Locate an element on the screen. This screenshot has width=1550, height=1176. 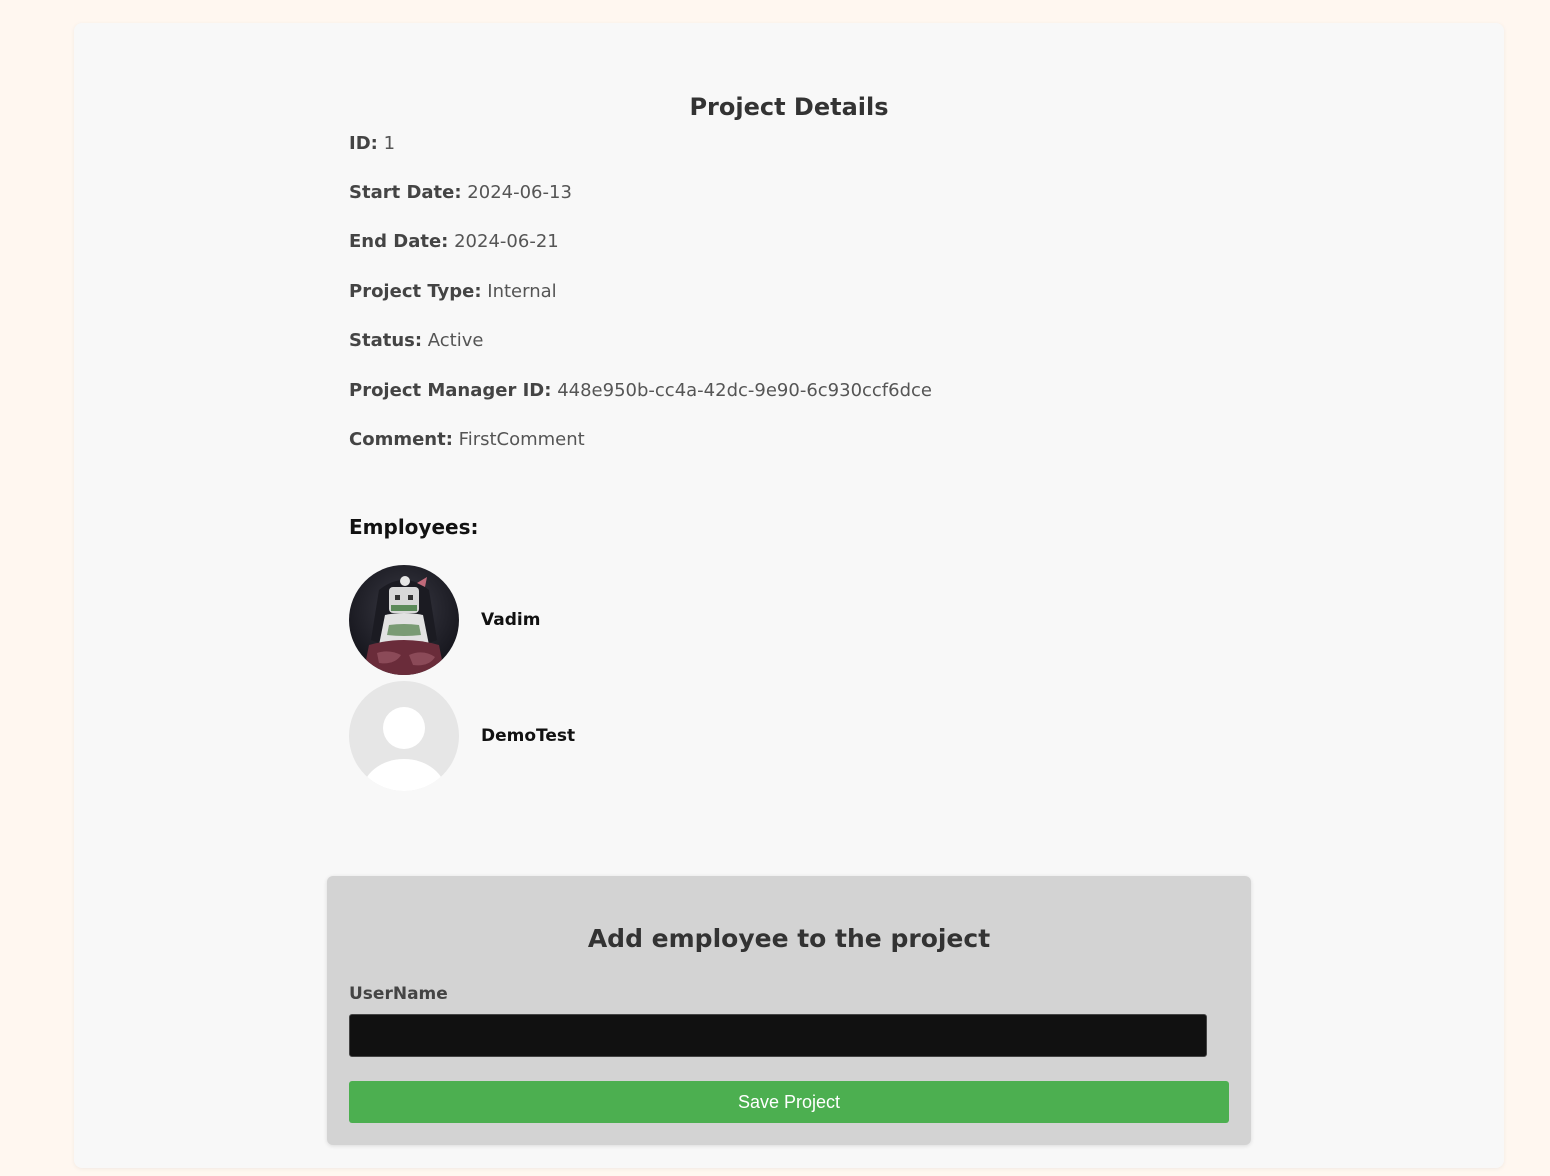
detail-project-type-value: Internal is located at coordinates (522, 291).